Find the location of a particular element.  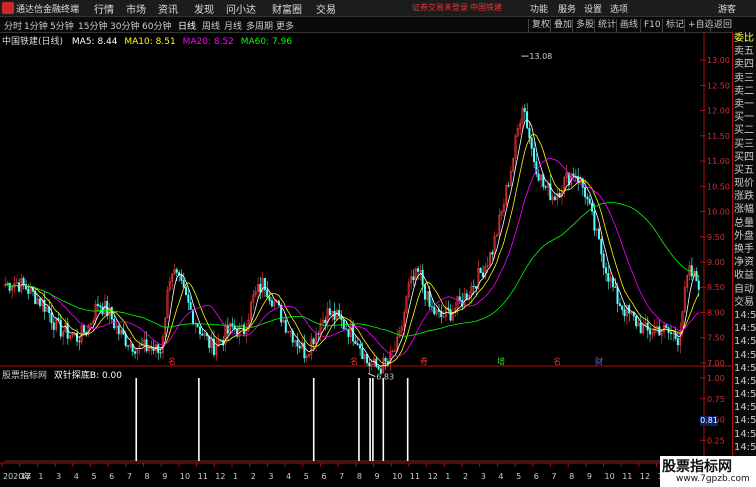

low-annotation: 6.83 is located at coordinates (385, 376).